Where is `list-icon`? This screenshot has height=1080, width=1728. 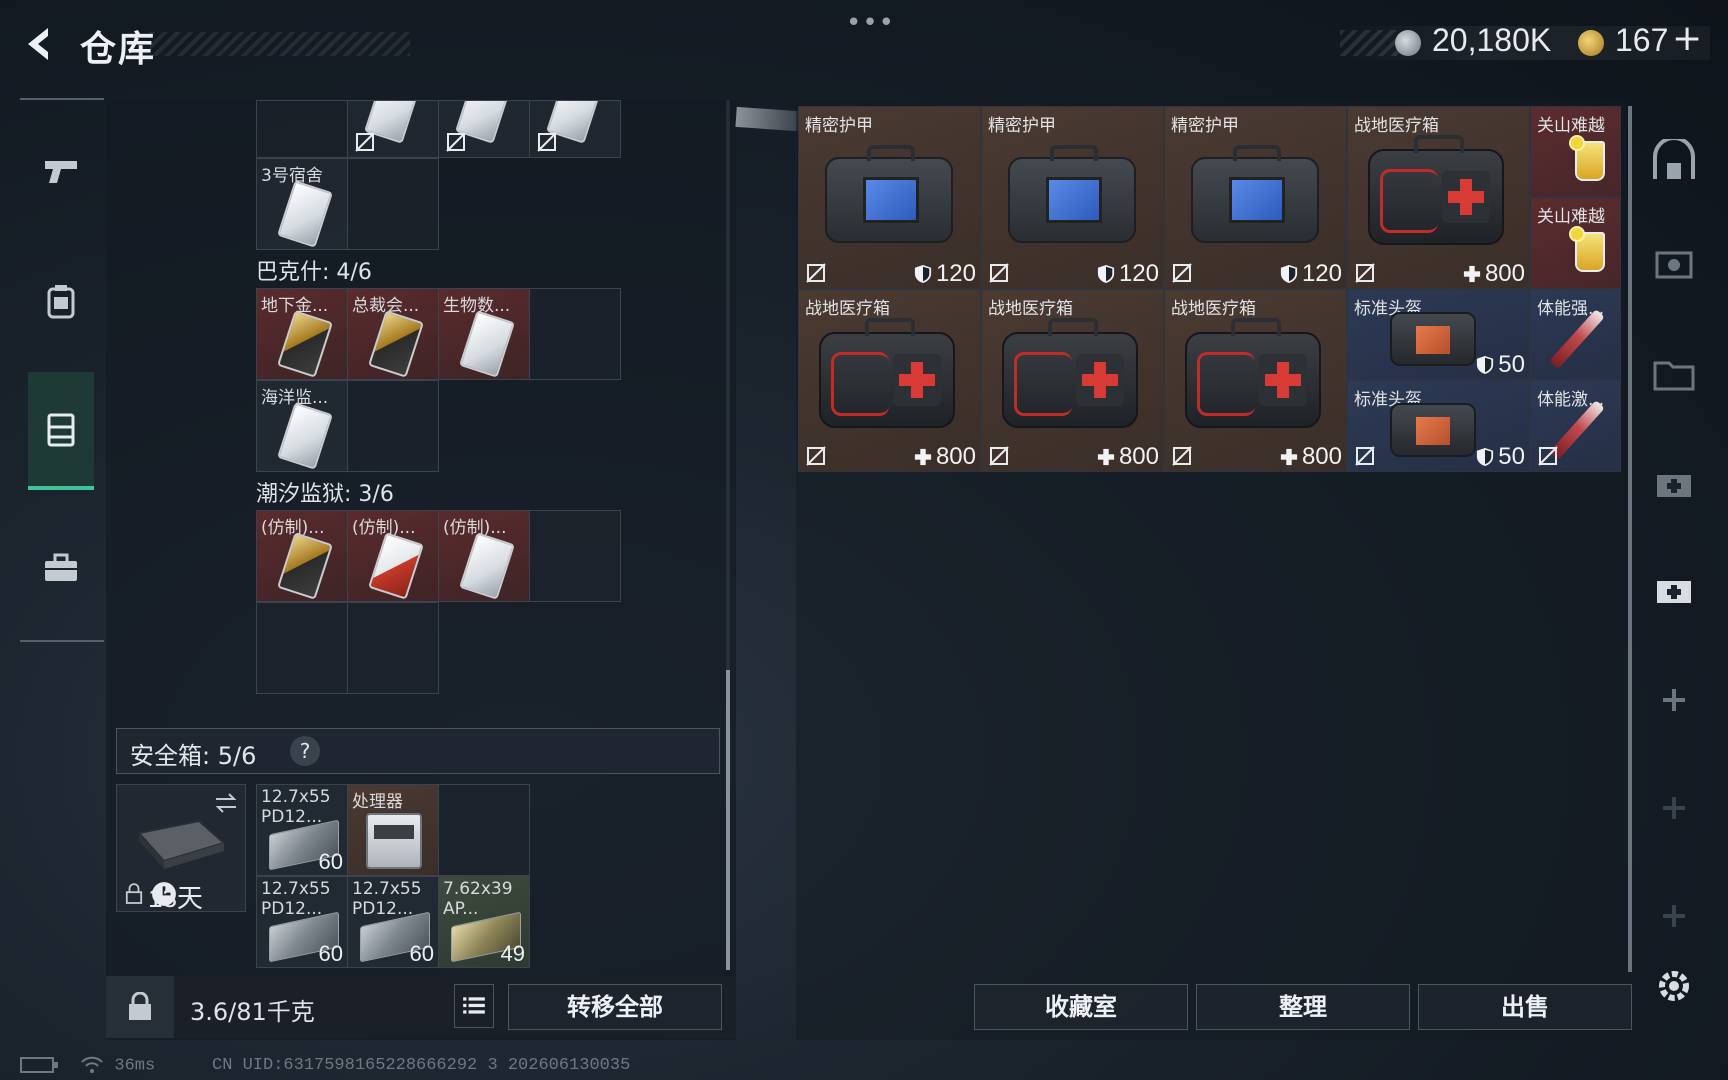
list-icon is located at coordinates (474, 1005).